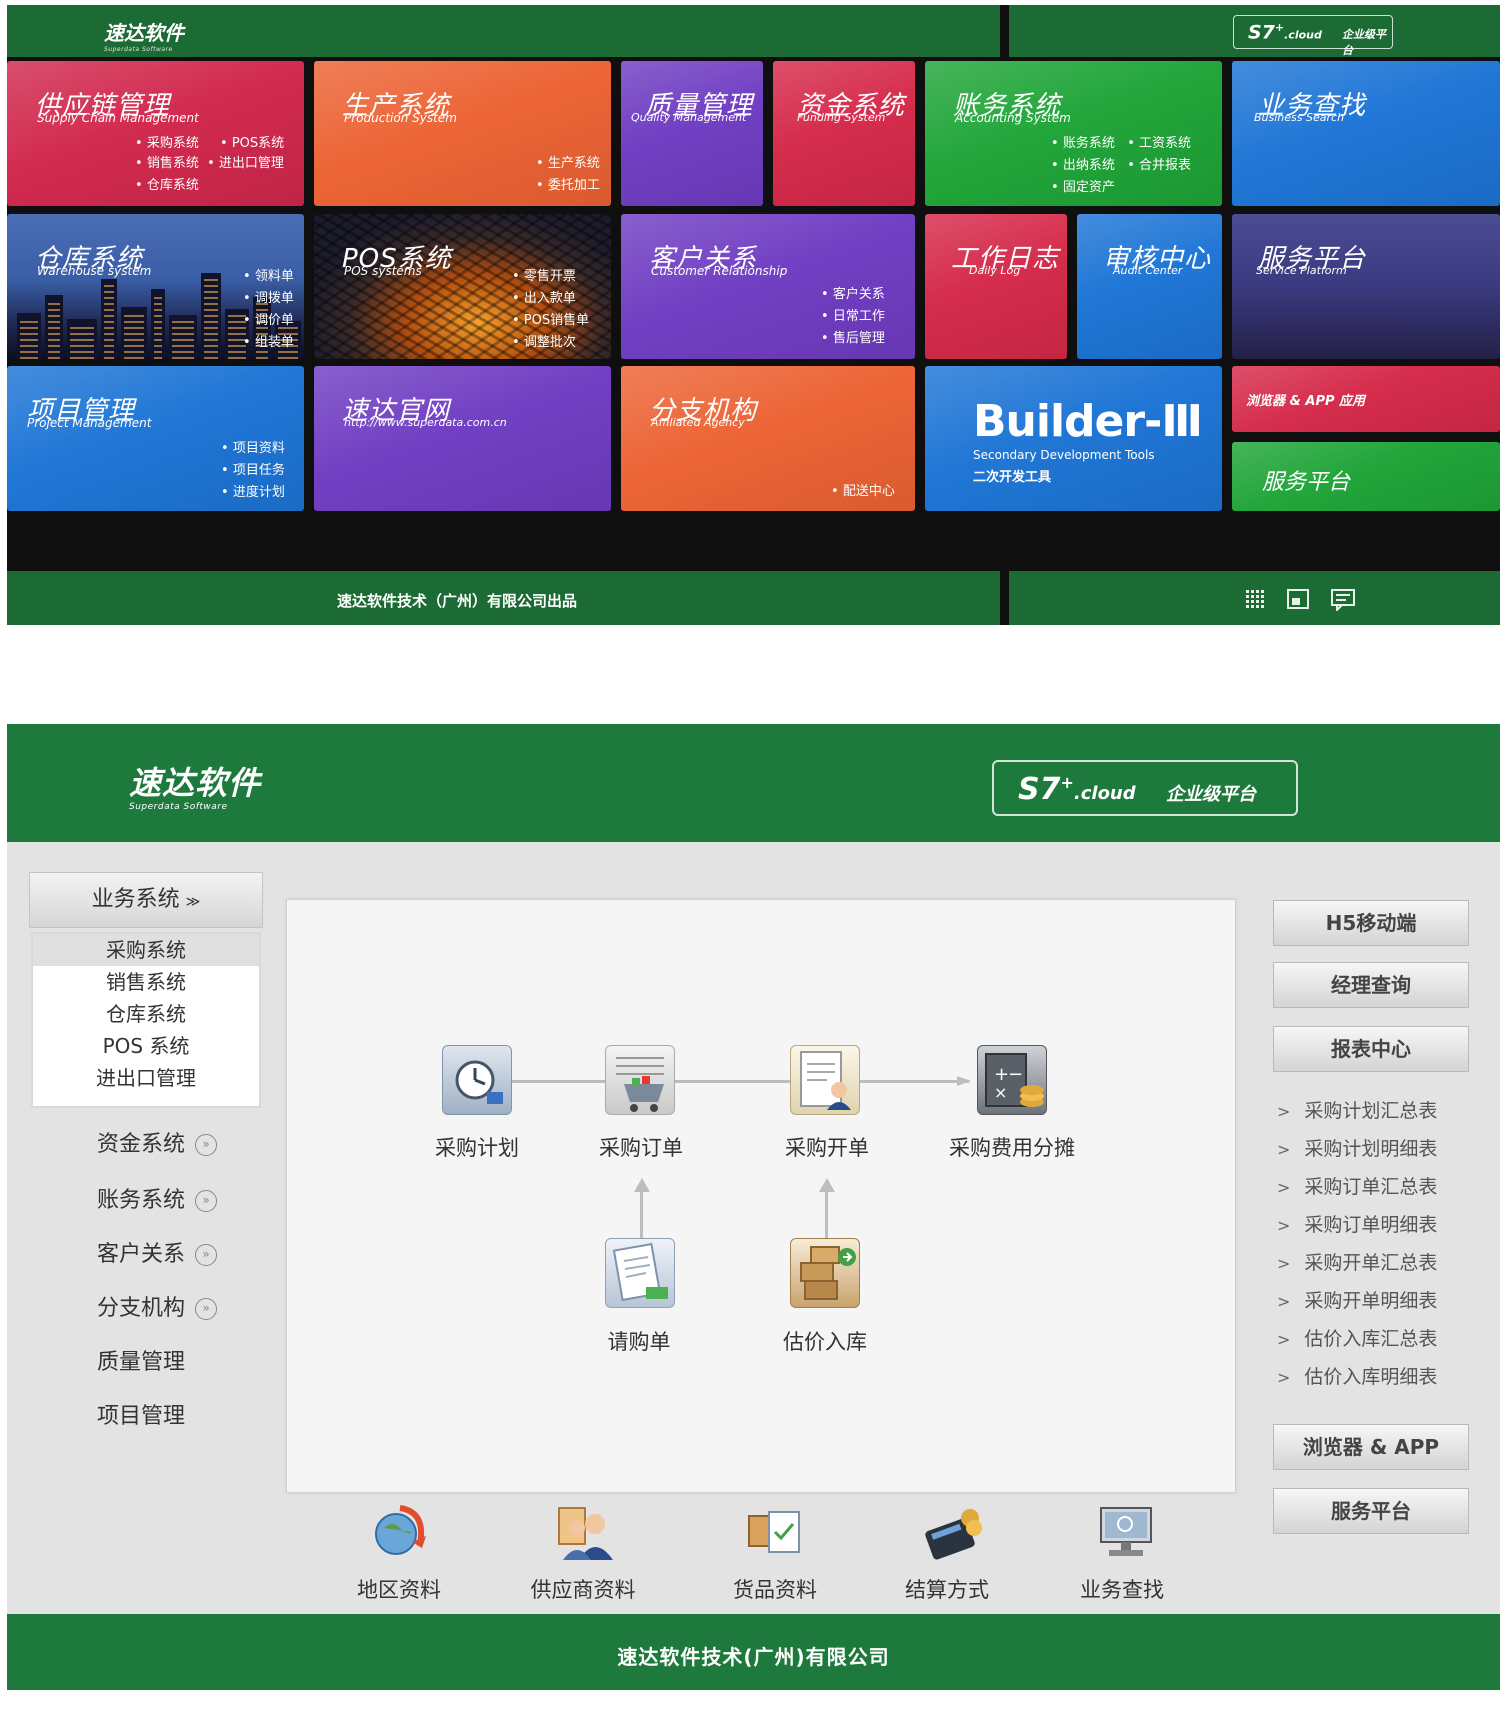  I want to click on goods-data-icon, so click(777, 1532).